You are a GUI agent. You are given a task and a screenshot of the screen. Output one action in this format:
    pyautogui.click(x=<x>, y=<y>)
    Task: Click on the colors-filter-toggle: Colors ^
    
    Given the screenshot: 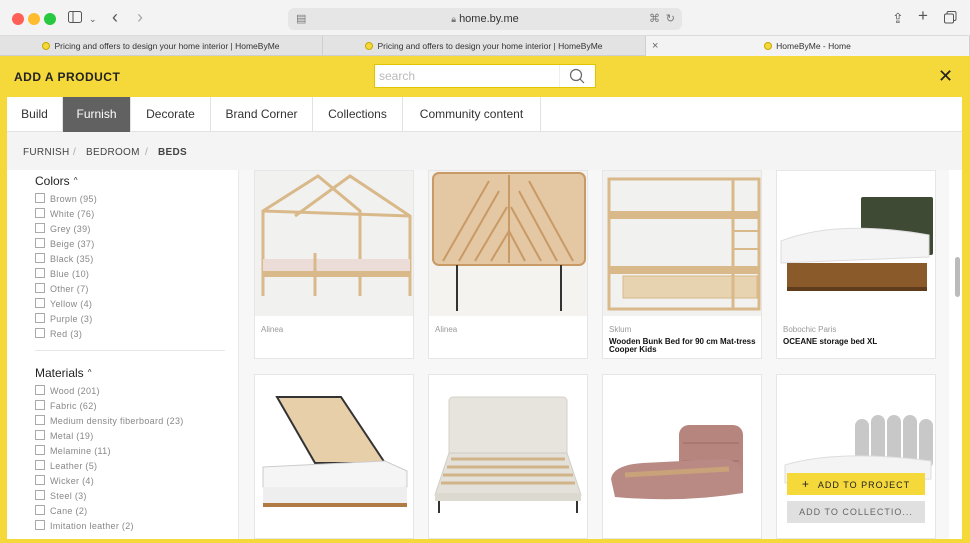 What is the action you would take?
    pyautogui.click(x=56, y=181)
    